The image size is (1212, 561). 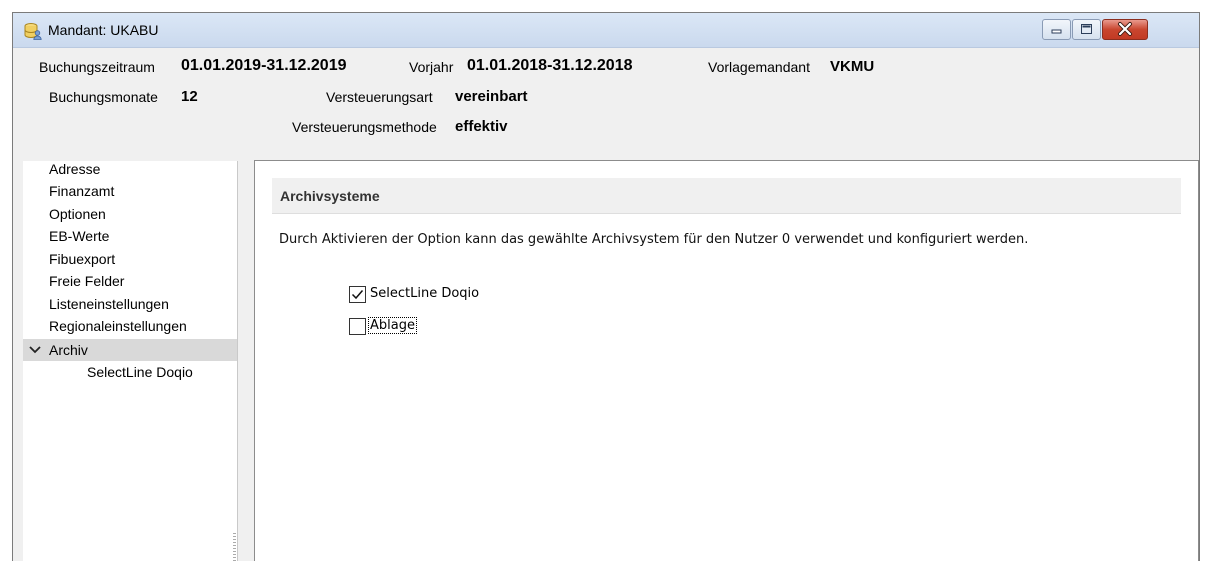 I want to click on tree-item-eb-werte: EB-Werte, so click(x=79, y=236).